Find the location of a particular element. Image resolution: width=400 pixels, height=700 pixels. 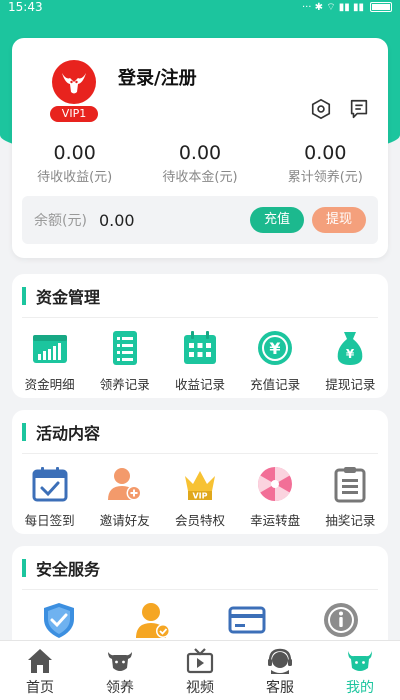

grid-item-label: 会员特权 is located at coordinates (199, 520).